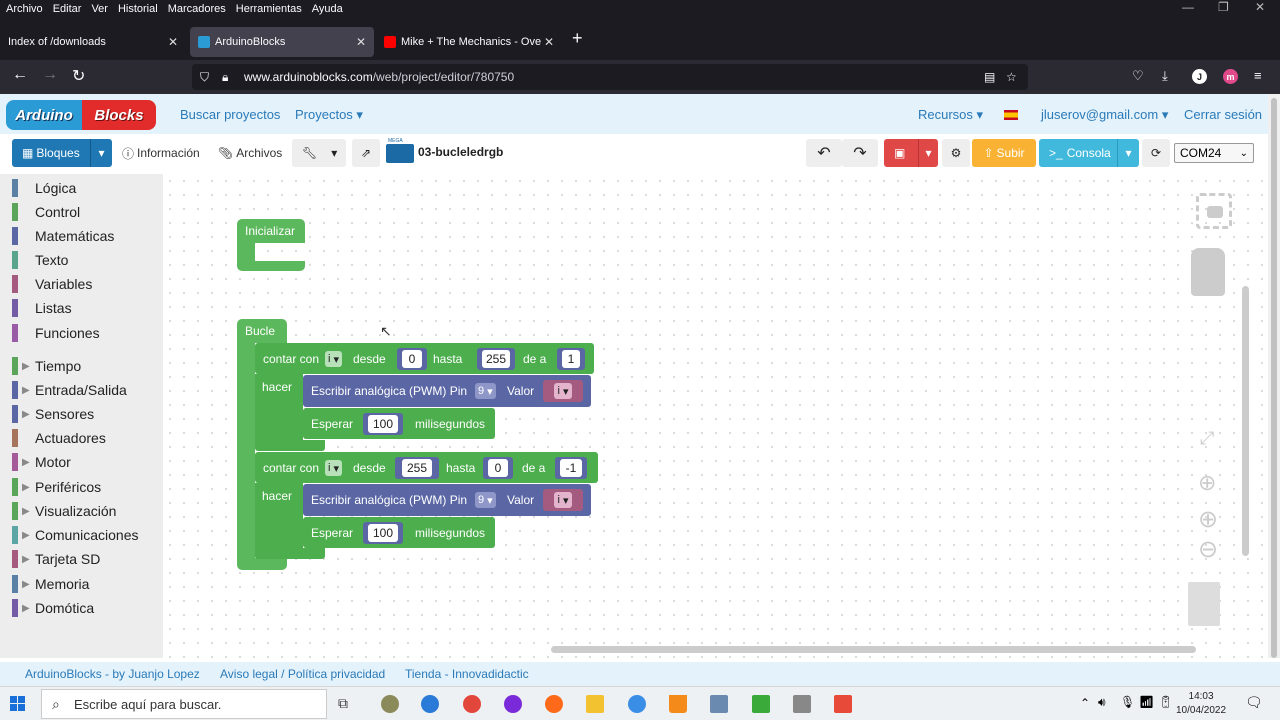 The width and height of the screenshot is (1280, 720). I want to click on for-loop-block: contar con i ▾ desde 0 hasta 255 de a 1, so click(424, 358).